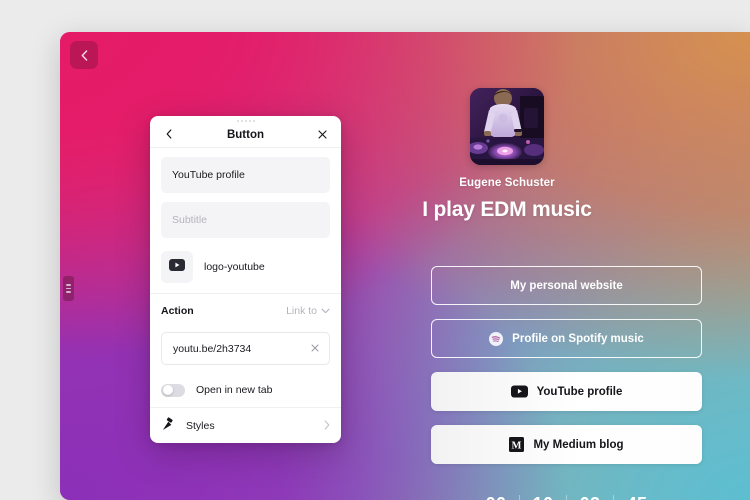 This screenshot has width=750, height=500. I want to click on panel-close-button, so click(322, 135).